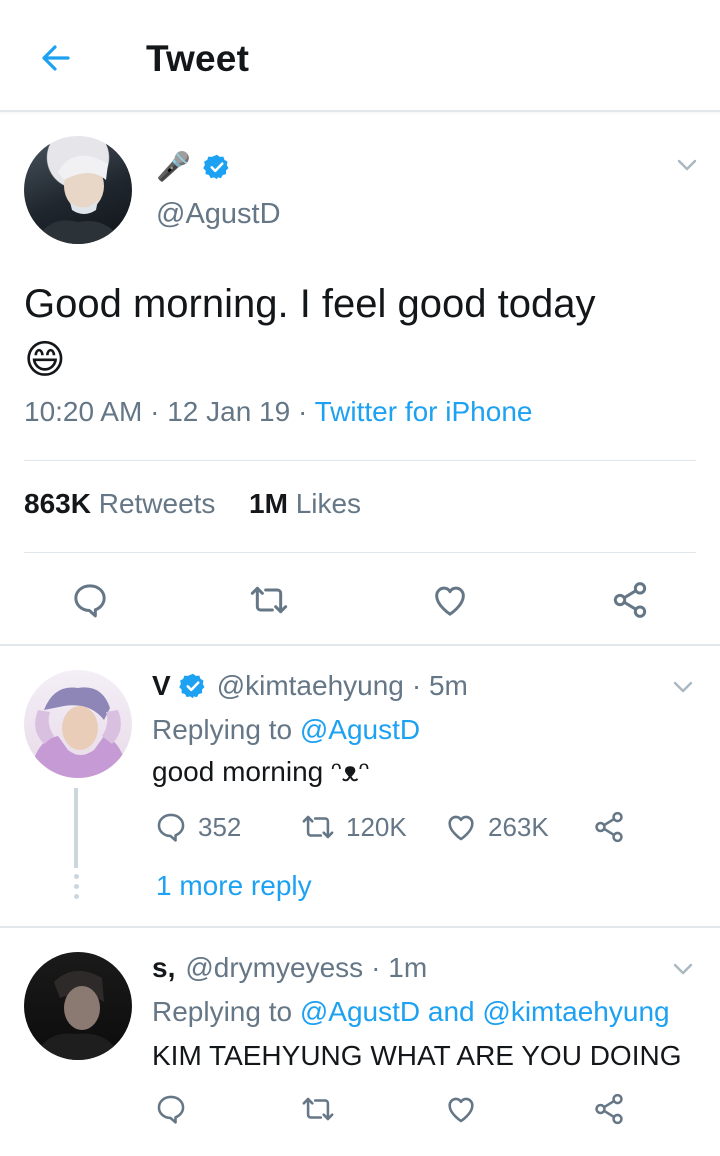 The height and width of the screenshot is (1156, 720). Describe the element at coordinates (422, 1112) in the screenshot. I see `reply-actions` at that location.